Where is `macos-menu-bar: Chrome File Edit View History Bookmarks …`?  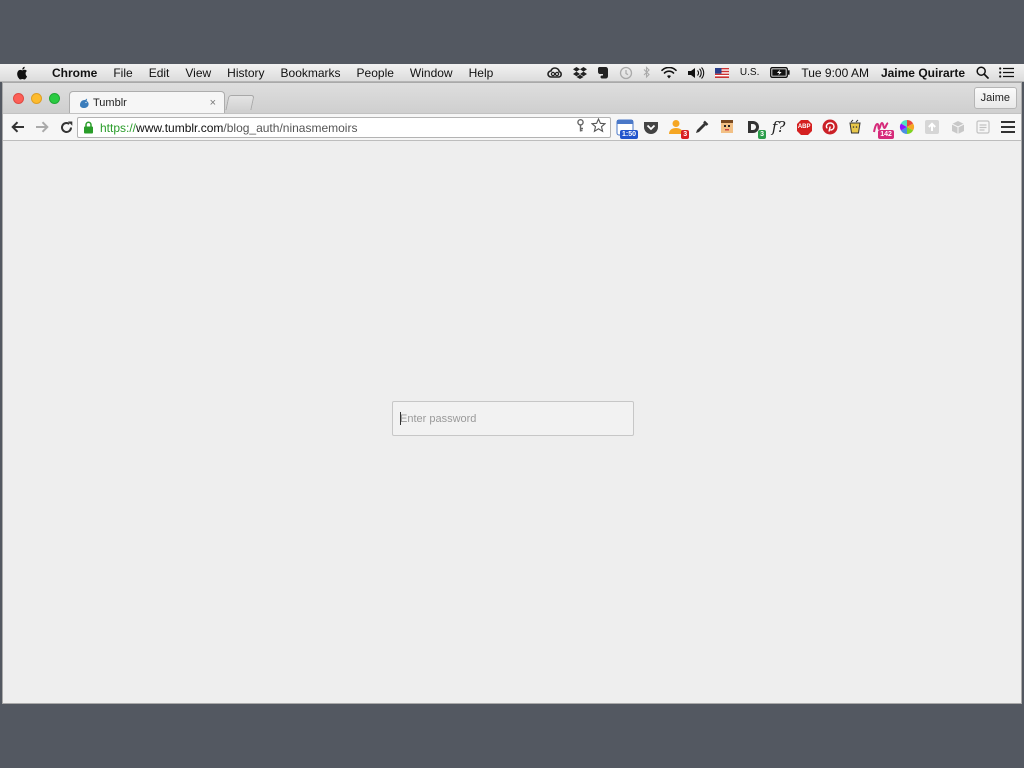 macos-menu-bar: Chrome File Edit View History Bookmarks … is located at coordinates (512, 73).